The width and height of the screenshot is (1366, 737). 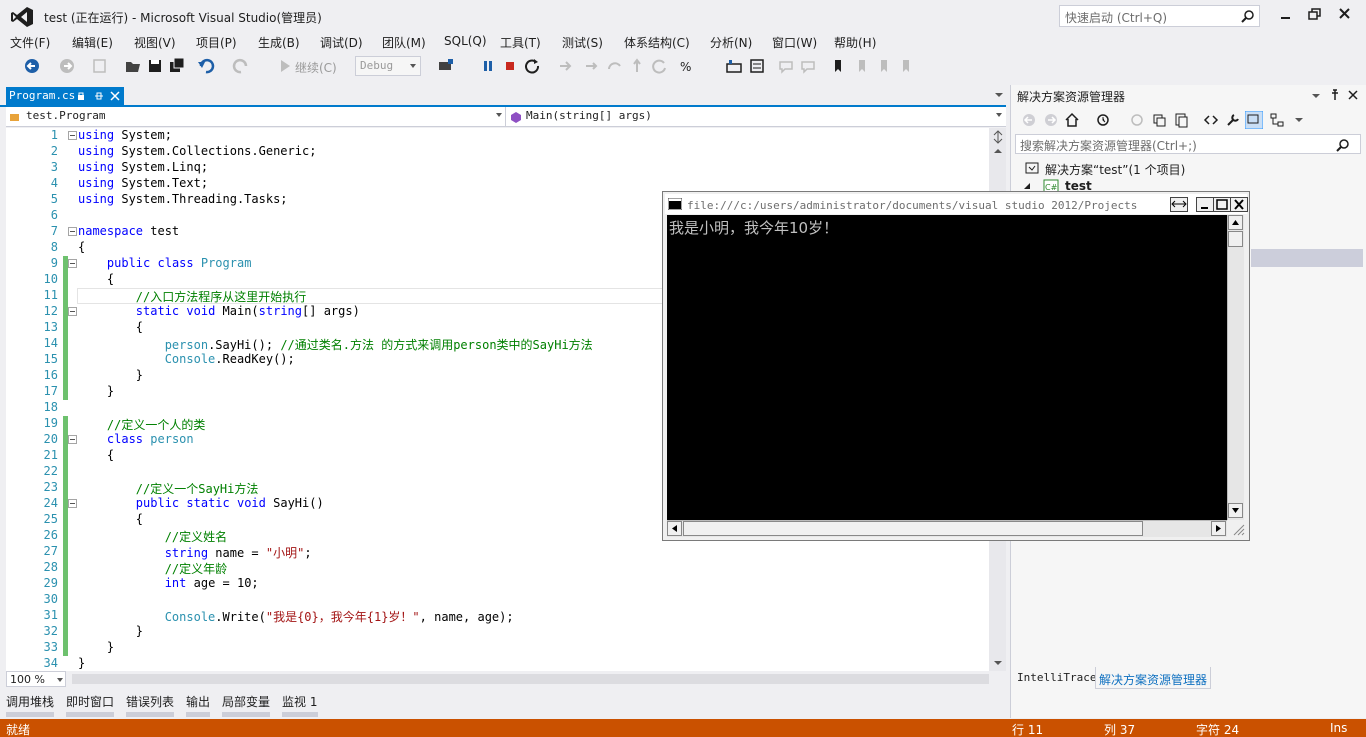 I want to click on tab-watch-1: 监视 1, so click(x=299, y=701).